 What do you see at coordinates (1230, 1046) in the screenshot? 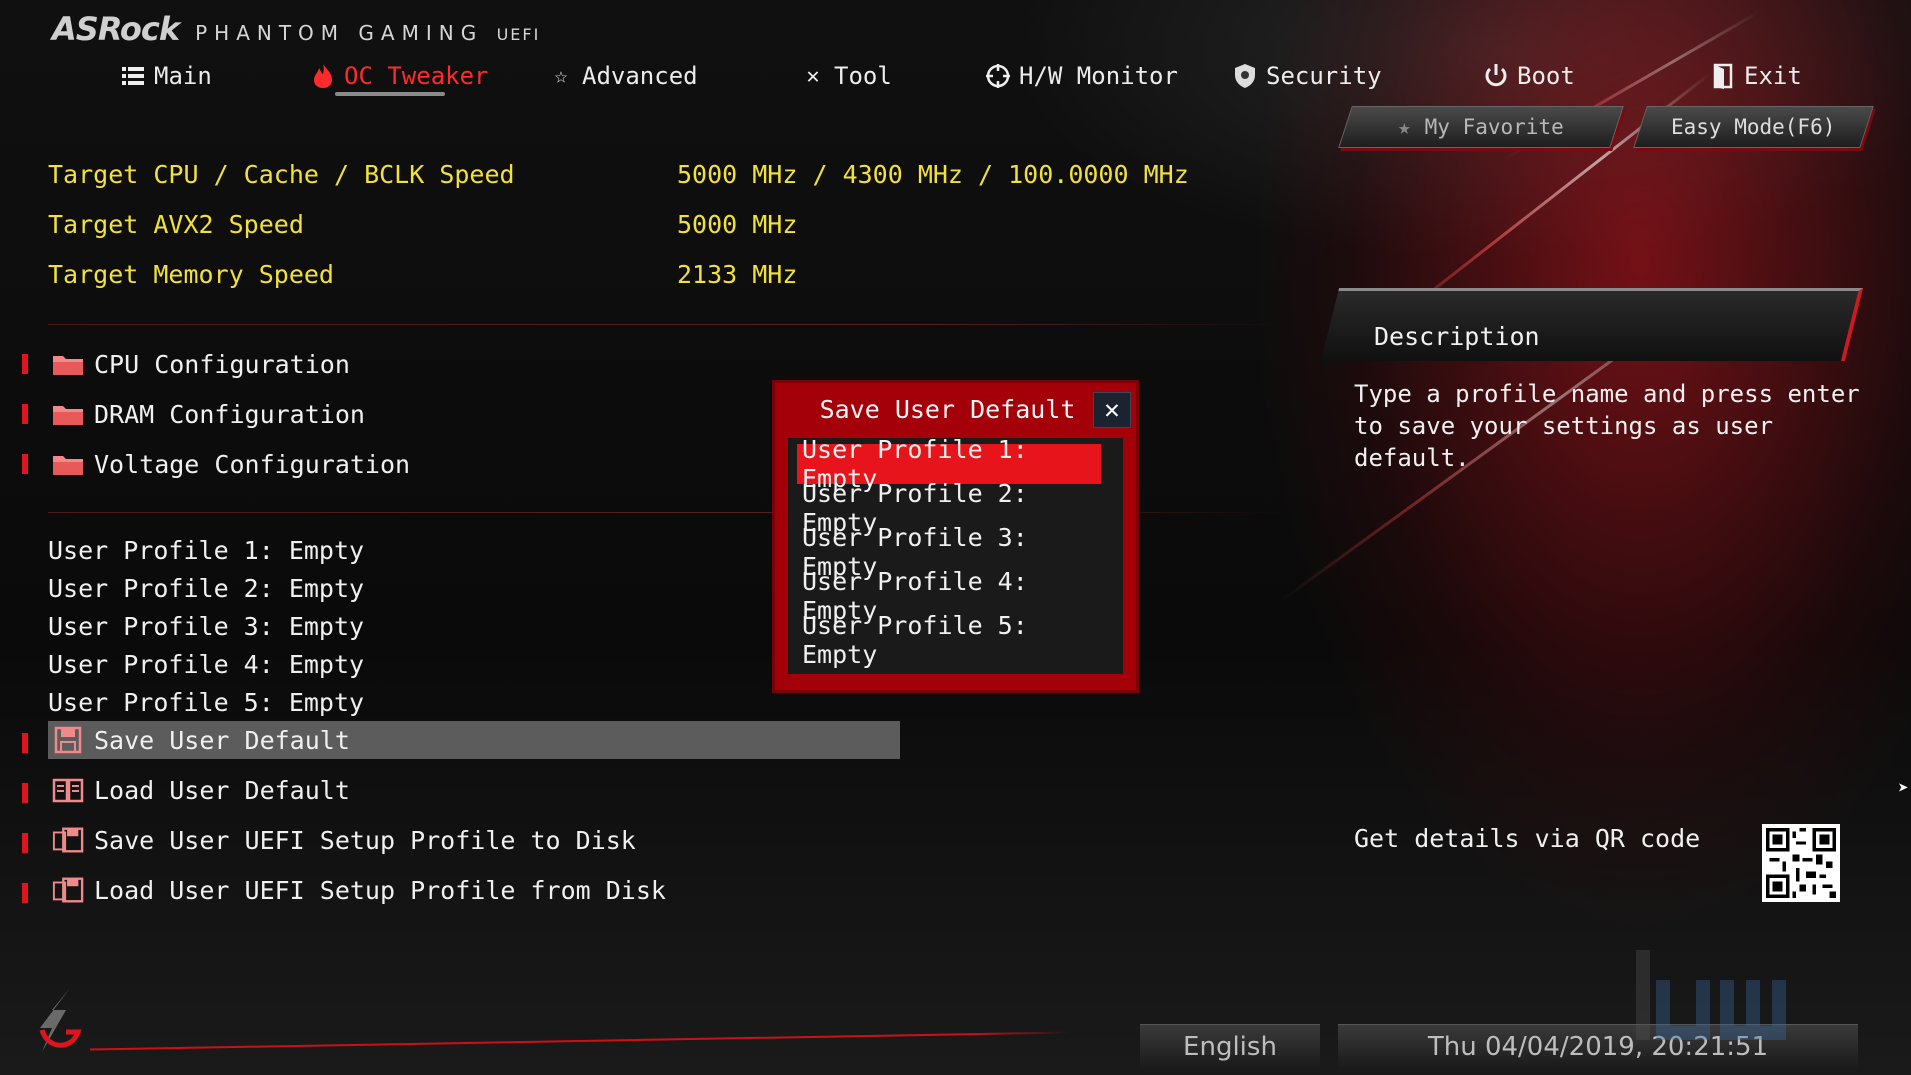
I see `language-selector: English` at bounding box center [1230, 1046].